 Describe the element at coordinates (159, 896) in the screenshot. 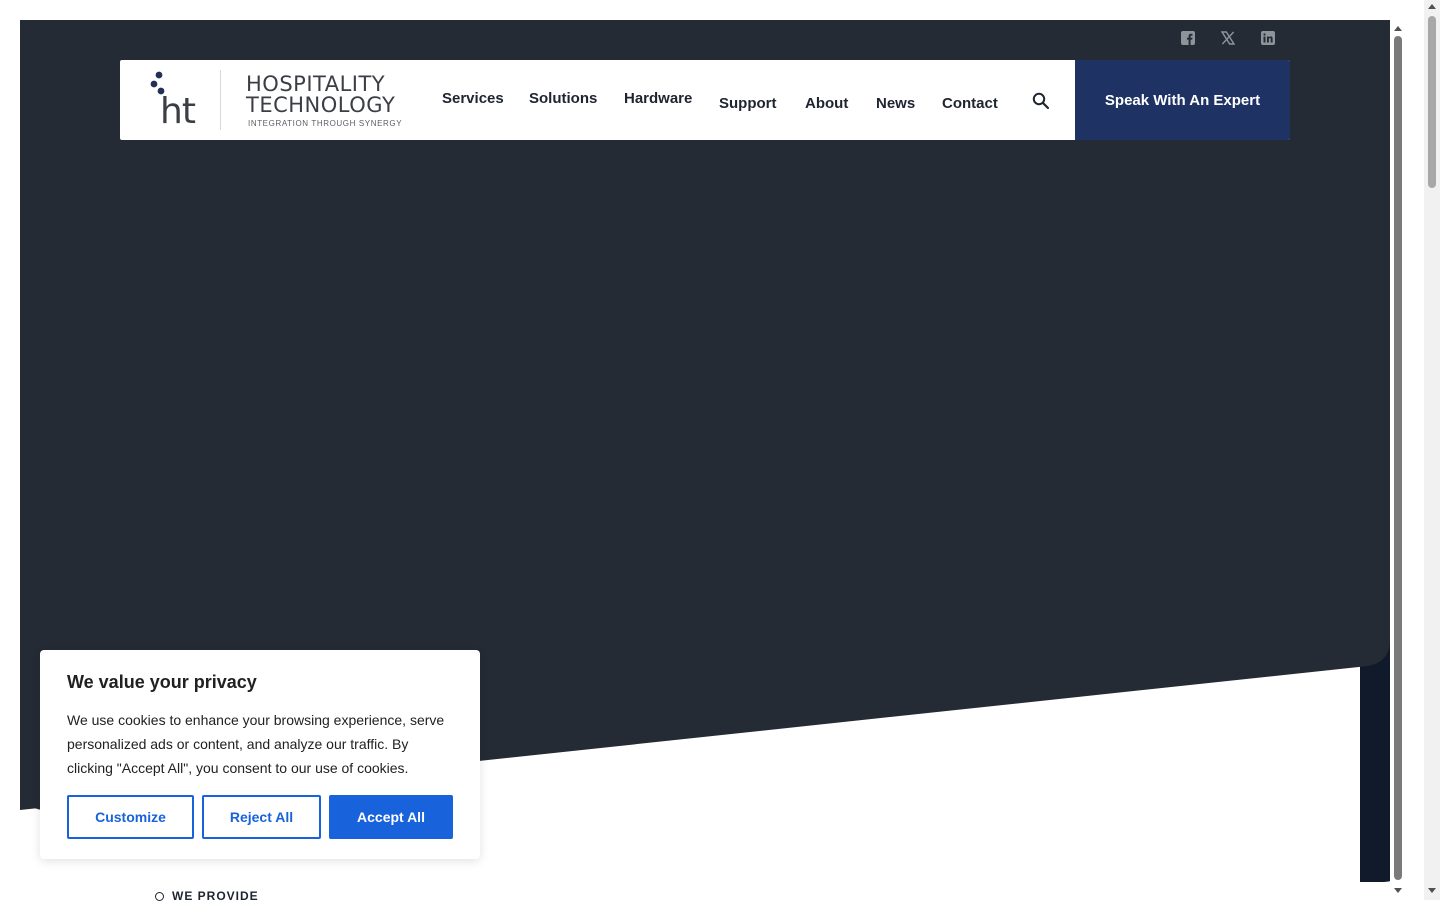

I see `eyebrow-circle-icon` at that location.